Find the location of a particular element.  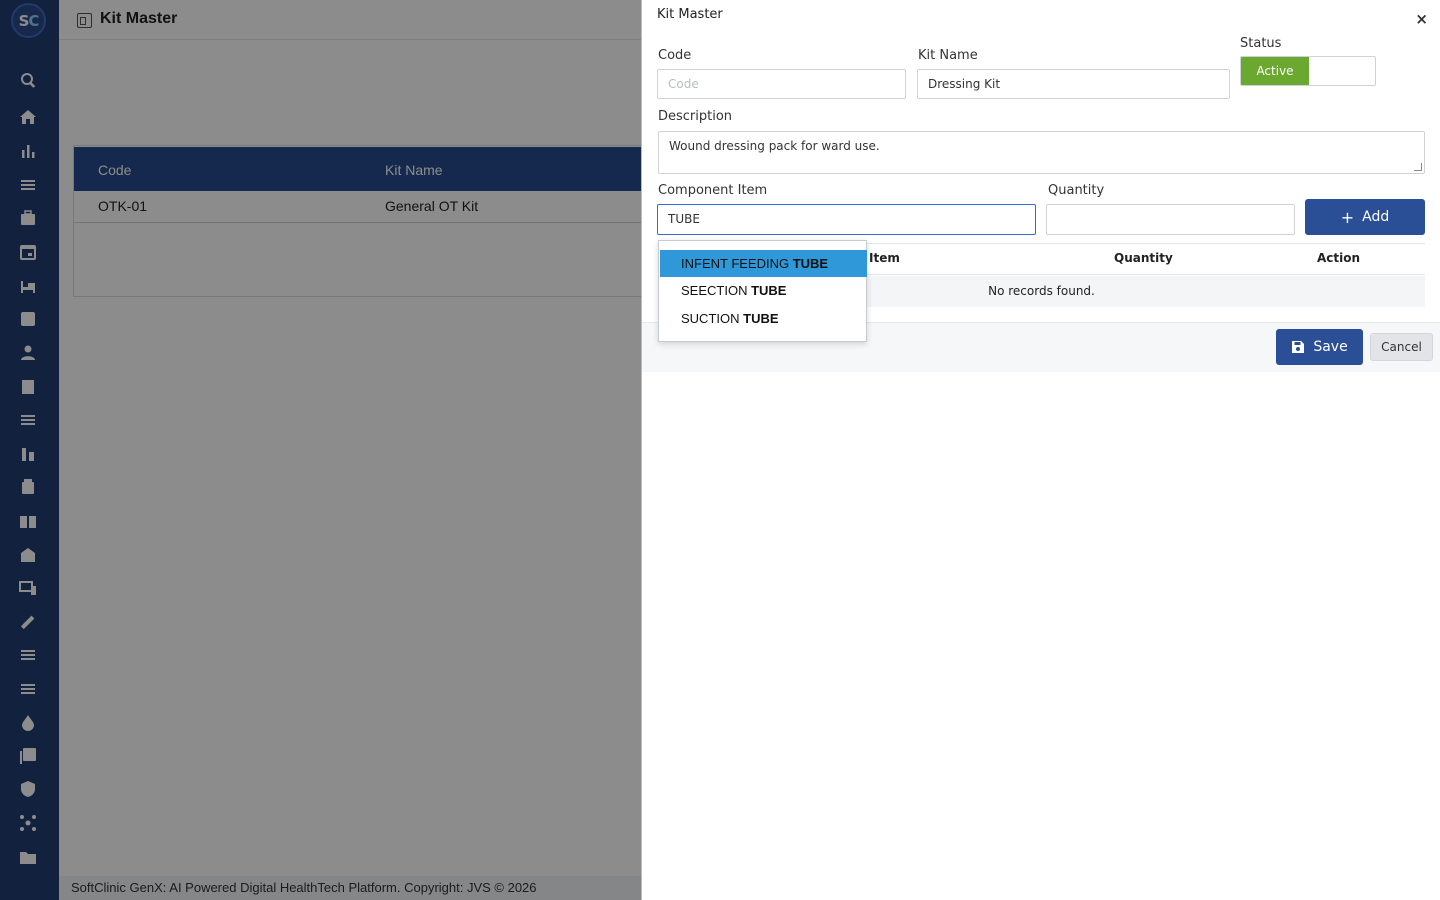

kit-name-label: Kit Name is located at coordinates (948, 55).